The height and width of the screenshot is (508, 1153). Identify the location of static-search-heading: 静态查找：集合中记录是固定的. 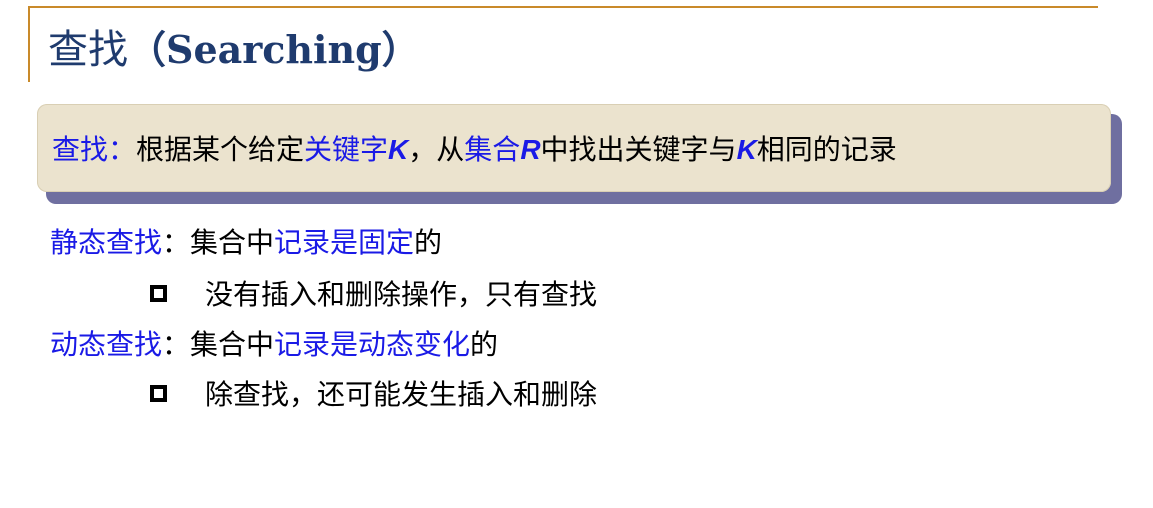
(246, 243).